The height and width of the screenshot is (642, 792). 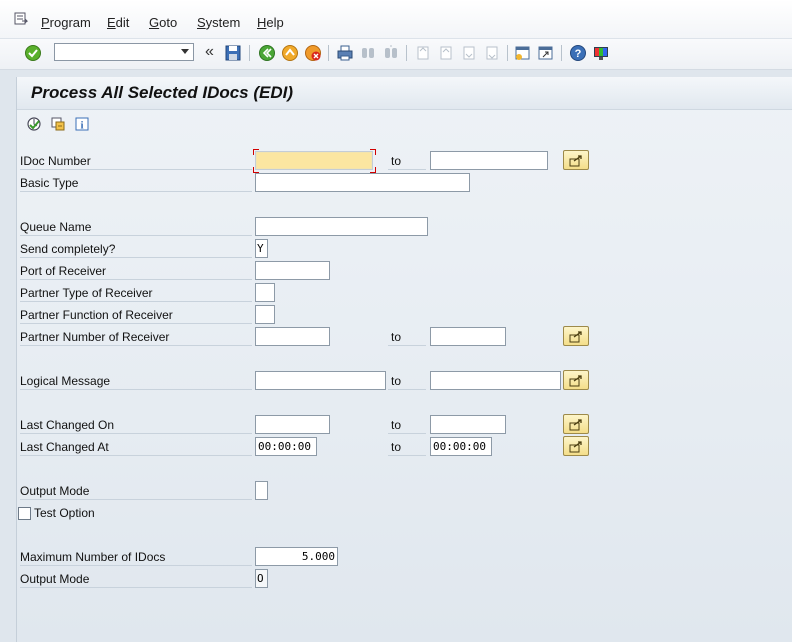 I want to click on last-page-icon, so click(x=492, y=53).